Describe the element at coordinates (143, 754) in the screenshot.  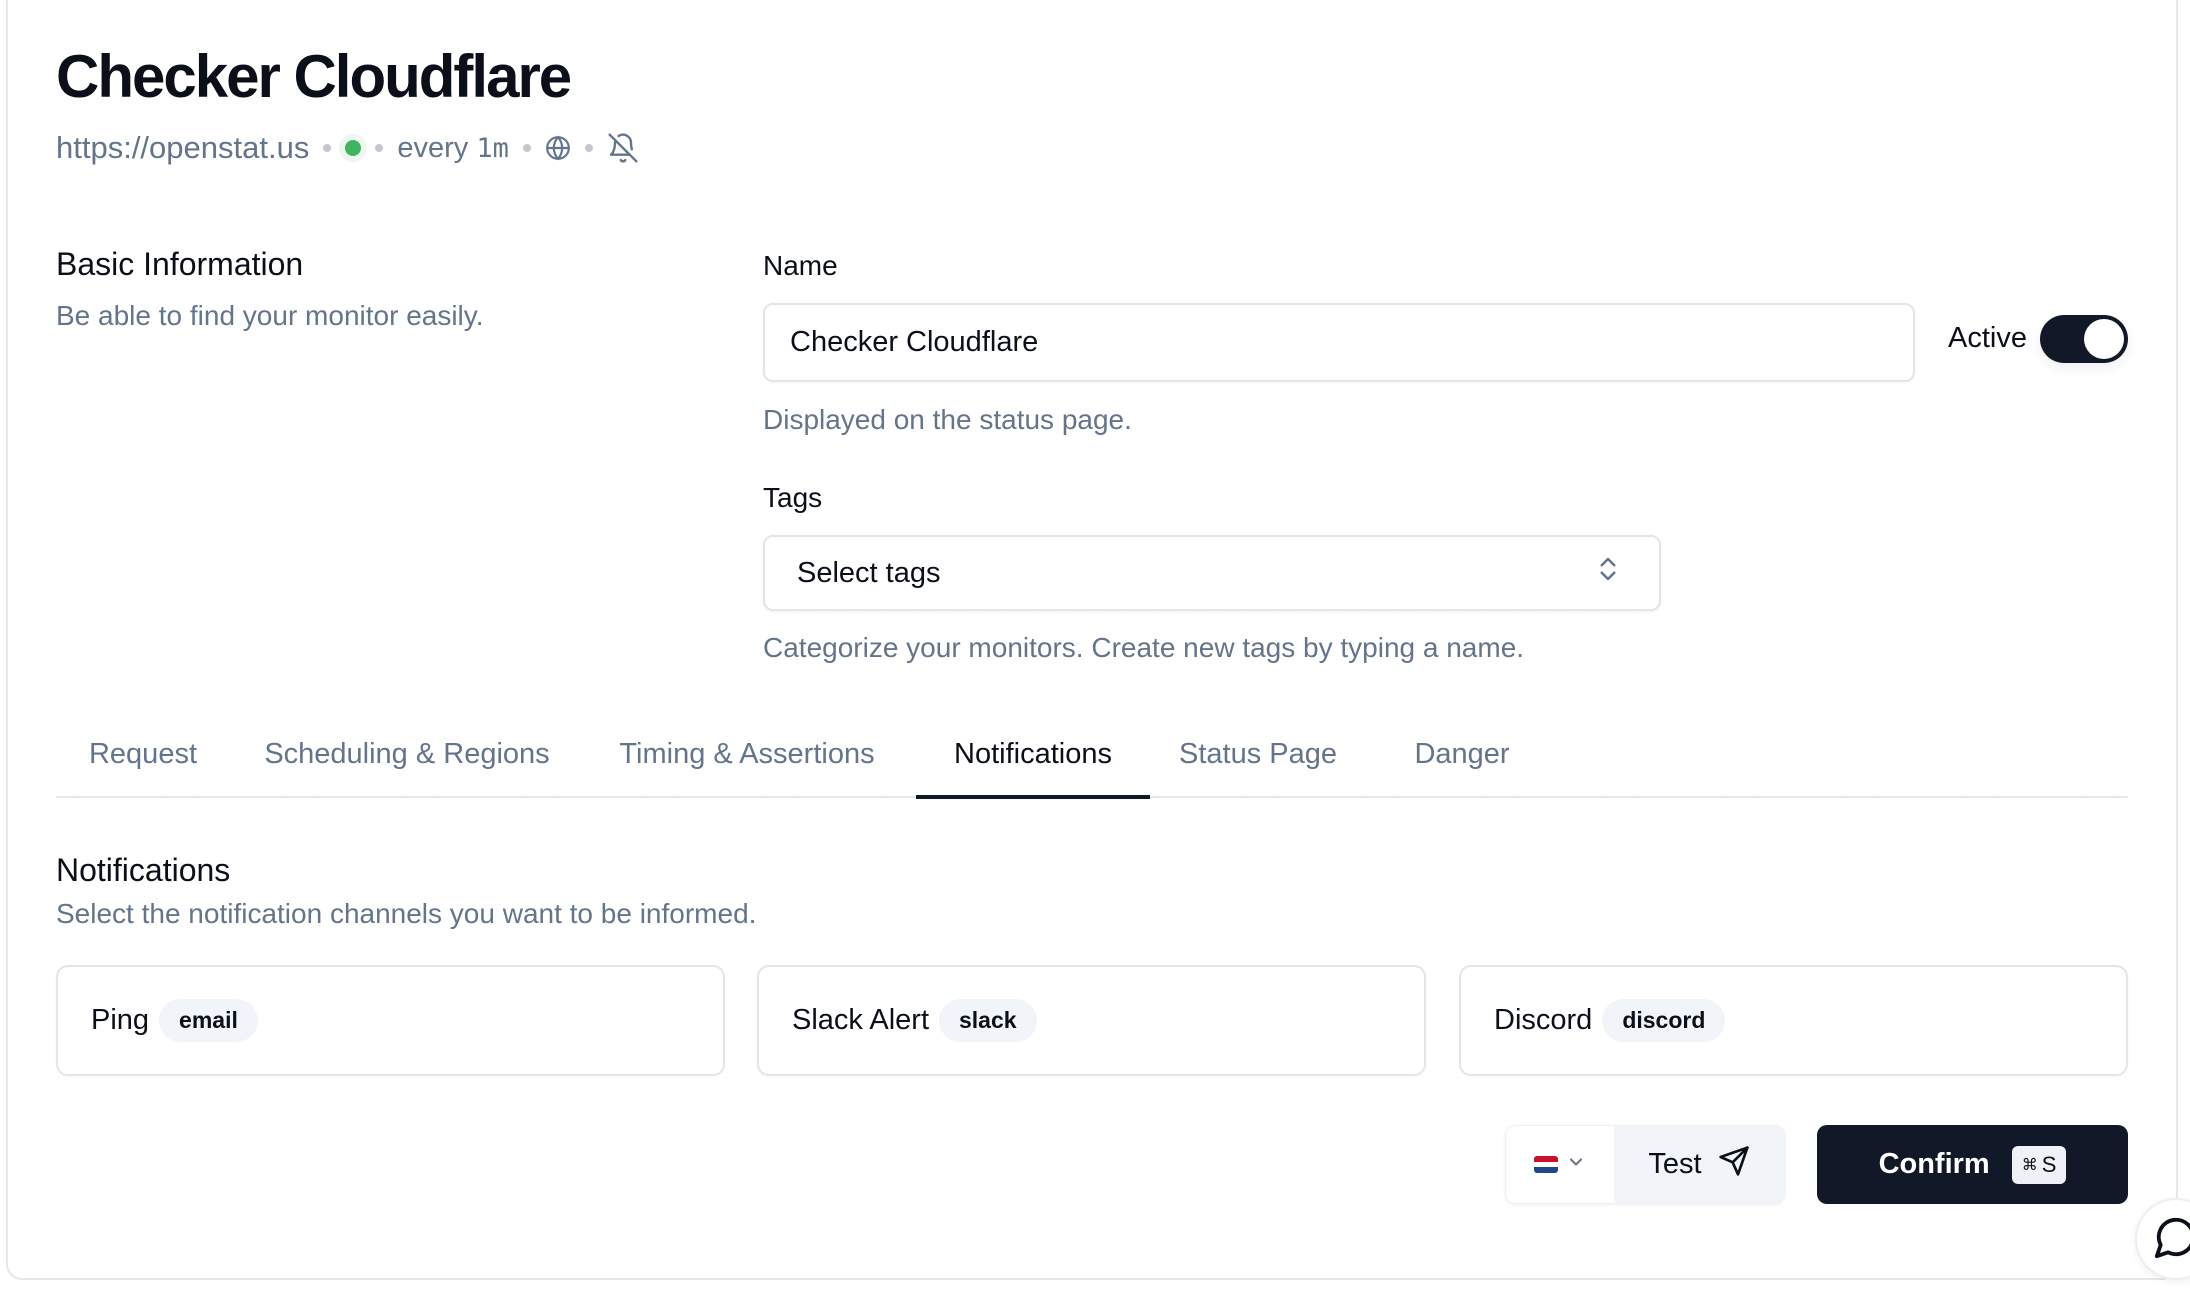
I see `tab-request: Request` at that location.